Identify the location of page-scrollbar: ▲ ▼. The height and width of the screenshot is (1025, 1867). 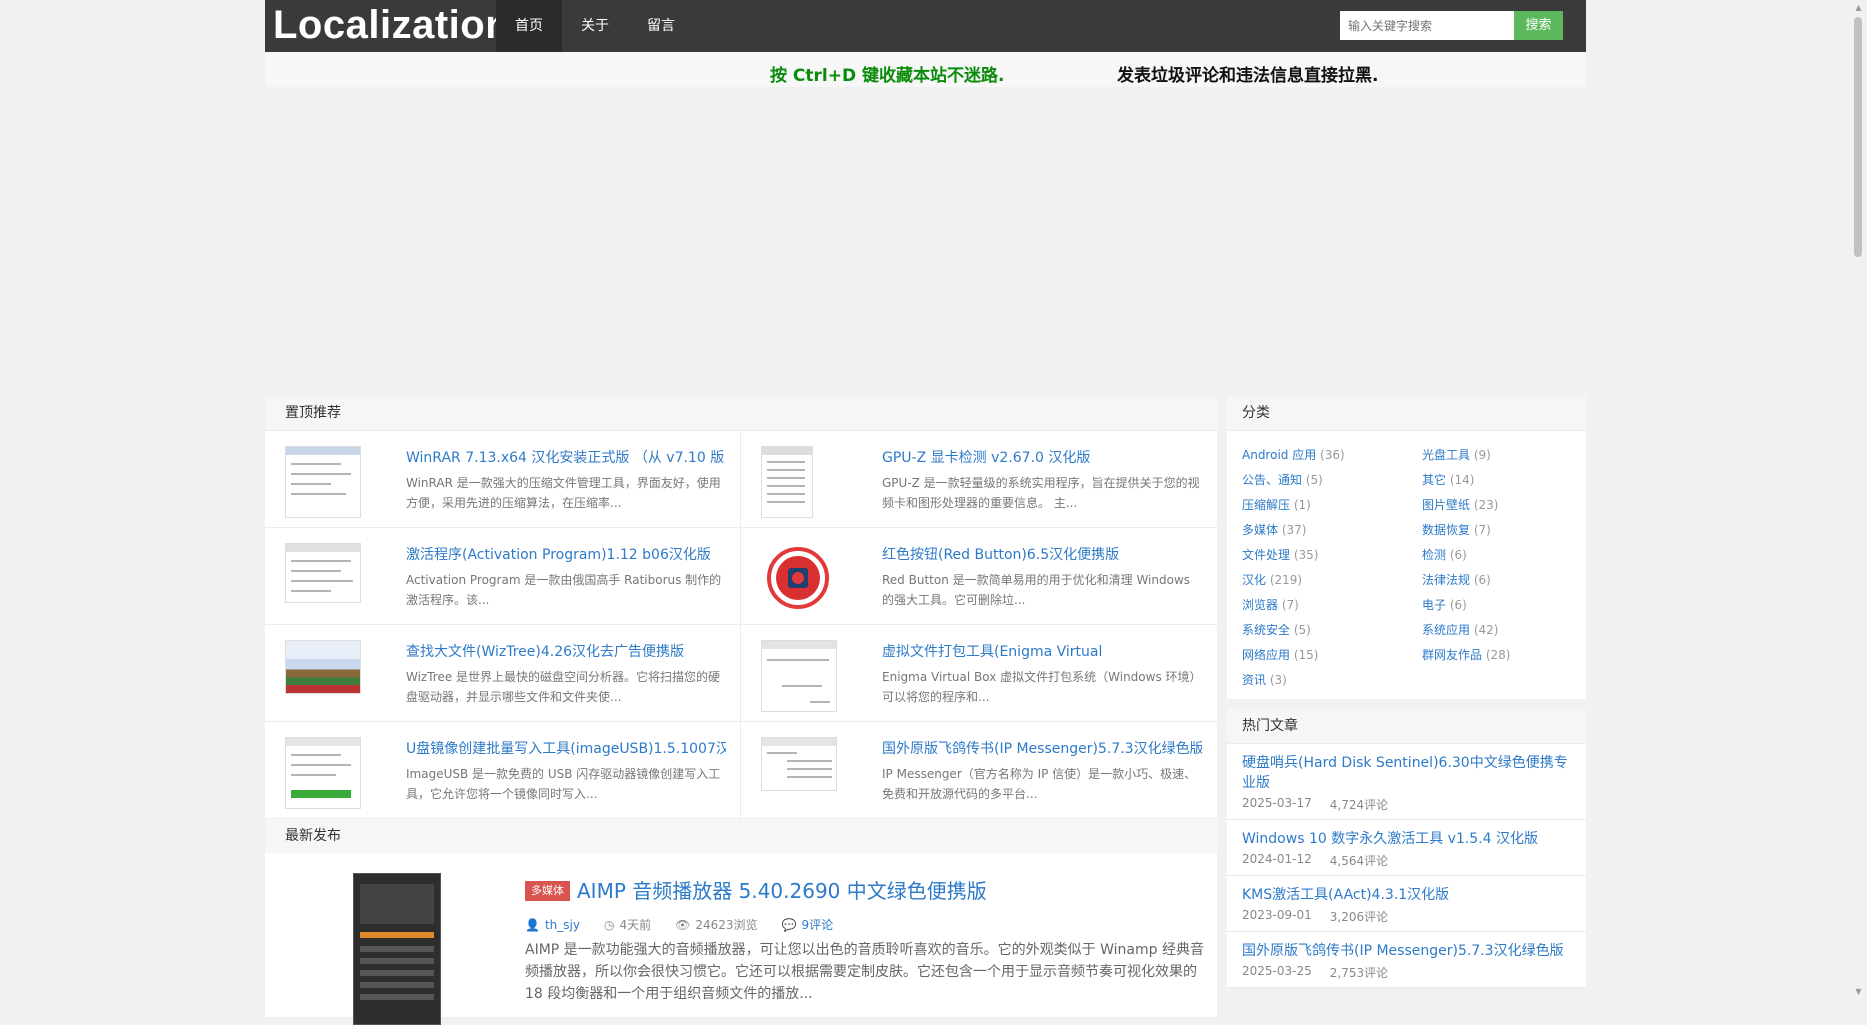
(1858, 499).